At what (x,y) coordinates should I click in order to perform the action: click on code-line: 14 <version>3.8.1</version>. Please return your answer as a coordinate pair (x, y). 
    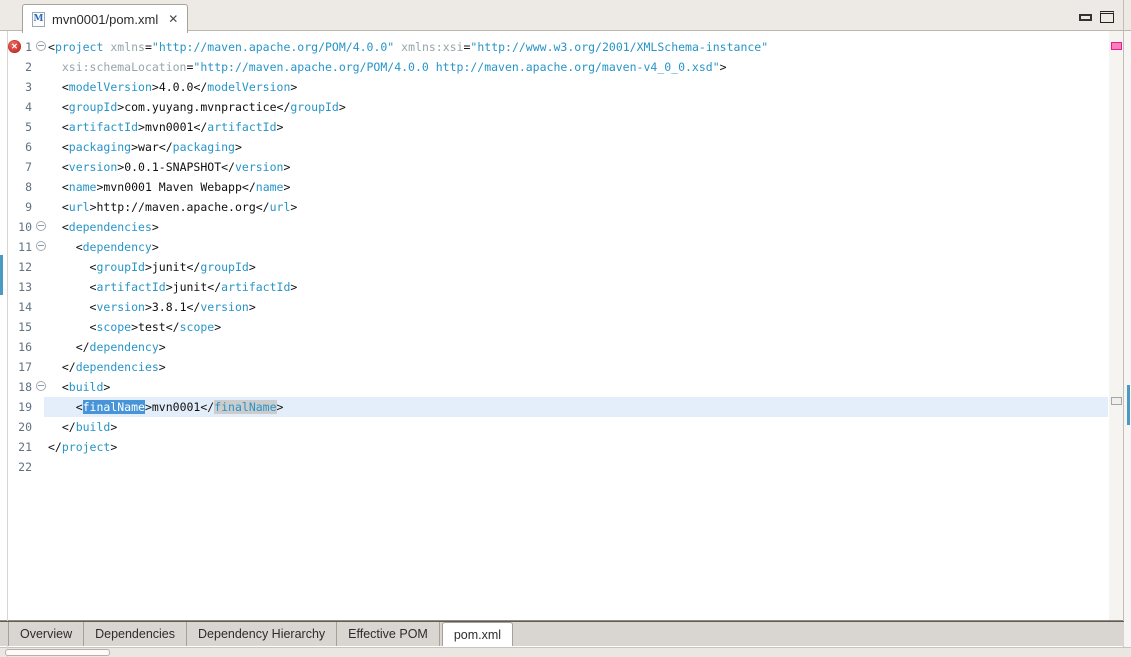
    Looking at the image, I should click on (565, 307).